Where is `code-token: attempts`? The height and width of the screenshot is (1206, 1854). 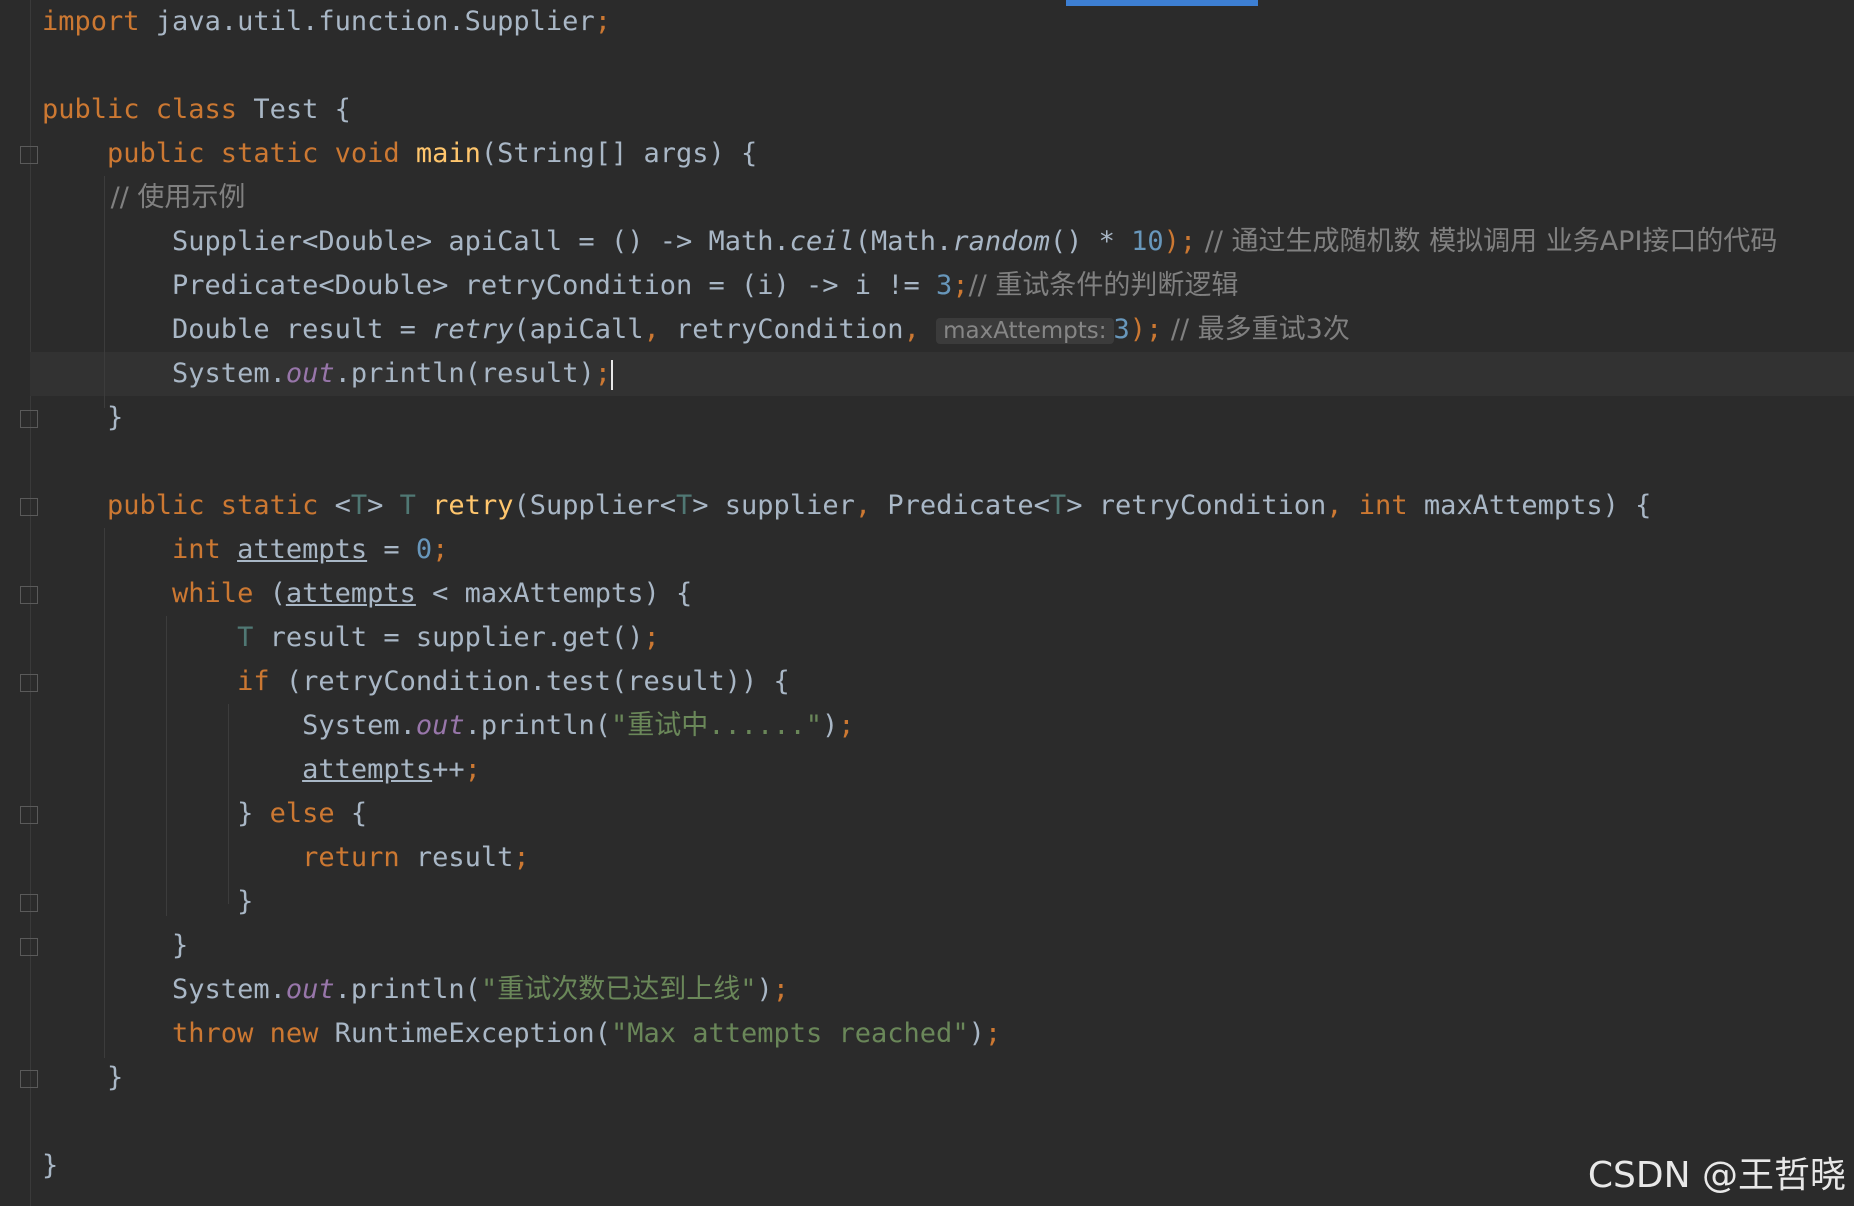
code-token: attempts is located at coordinates (302, 549).